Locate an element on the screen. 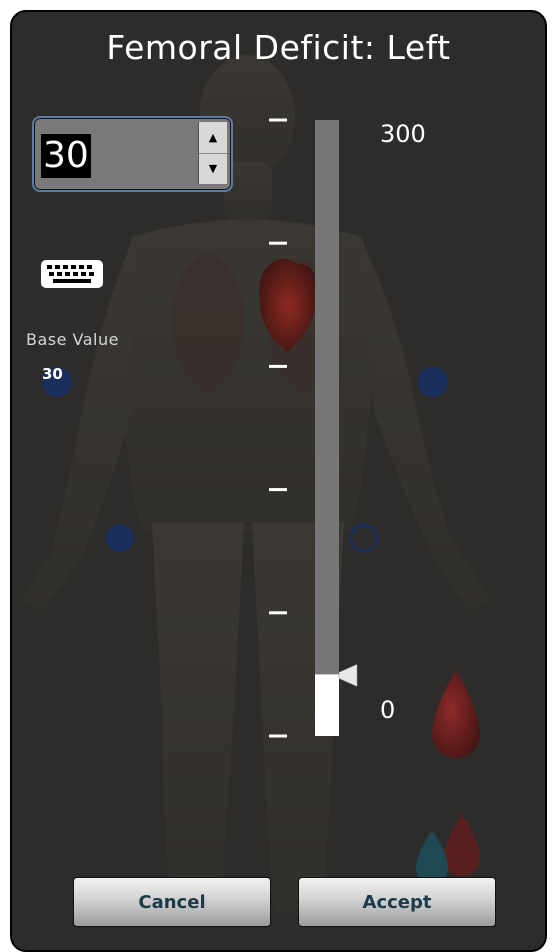 The height and width of the screenshot is (952, 555). slider-track is located at coordinates (327, 428).